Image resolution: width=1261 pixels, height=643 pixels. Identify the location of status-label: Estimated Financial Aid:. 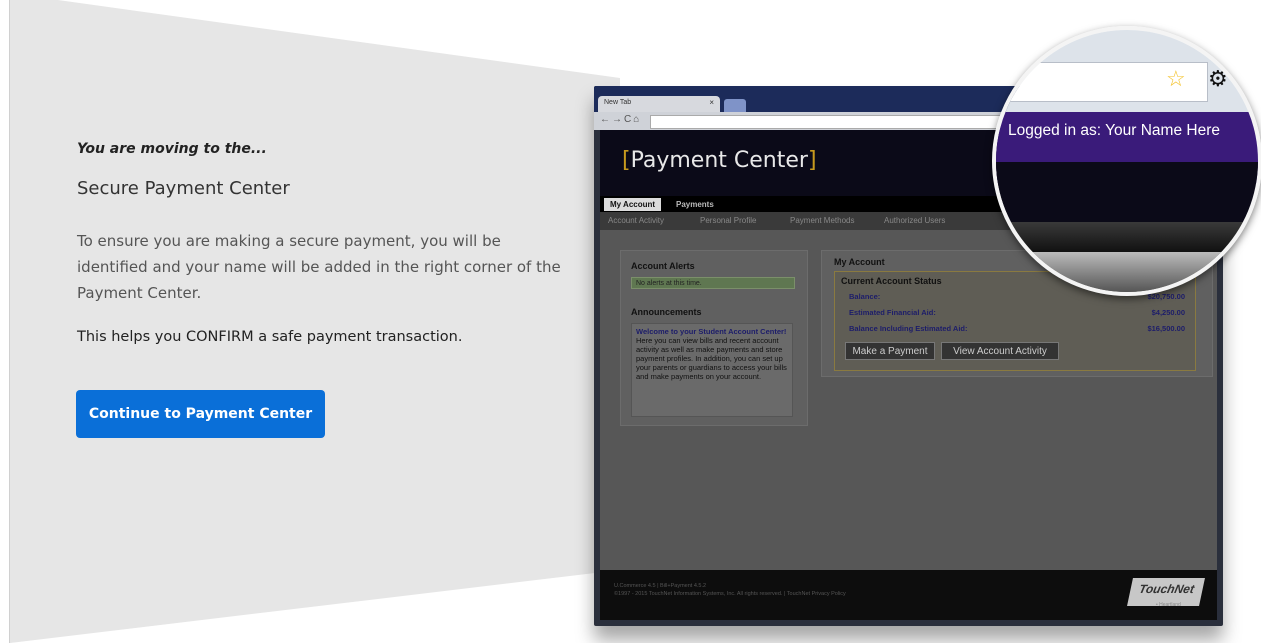
(892, 312).